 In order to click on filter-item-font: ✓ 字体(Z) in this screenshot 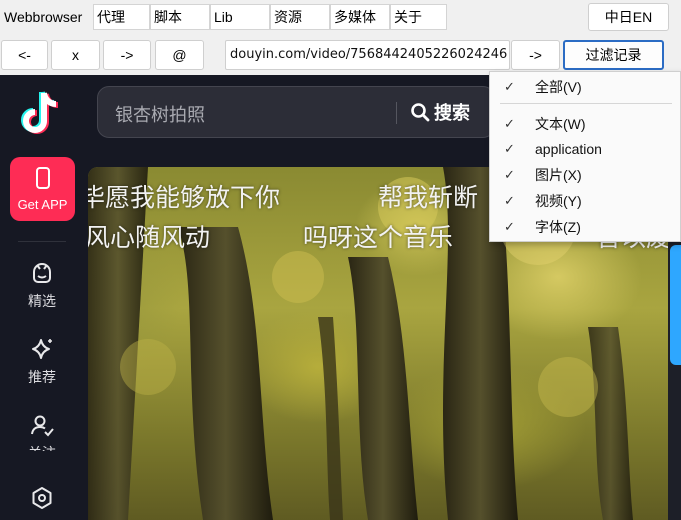, I will do `click(585, 227)`.